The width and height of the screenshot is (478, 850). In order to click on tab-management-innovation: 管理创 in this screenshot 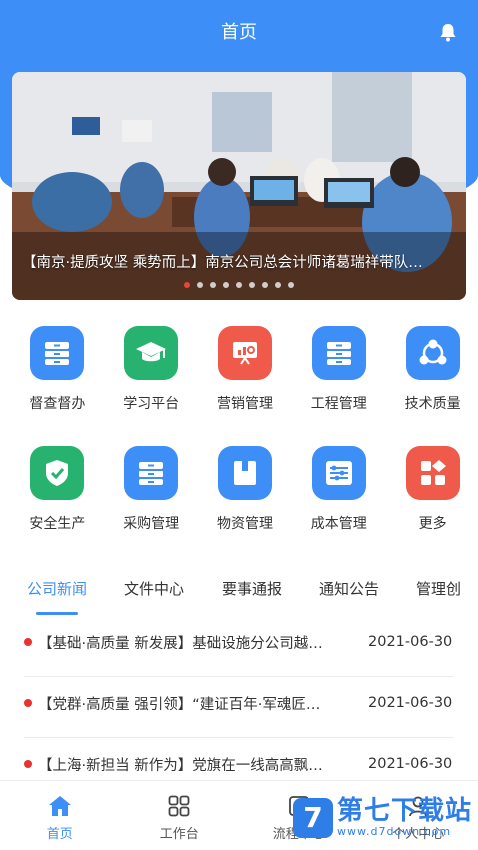, I will do `click(438, 586)`.